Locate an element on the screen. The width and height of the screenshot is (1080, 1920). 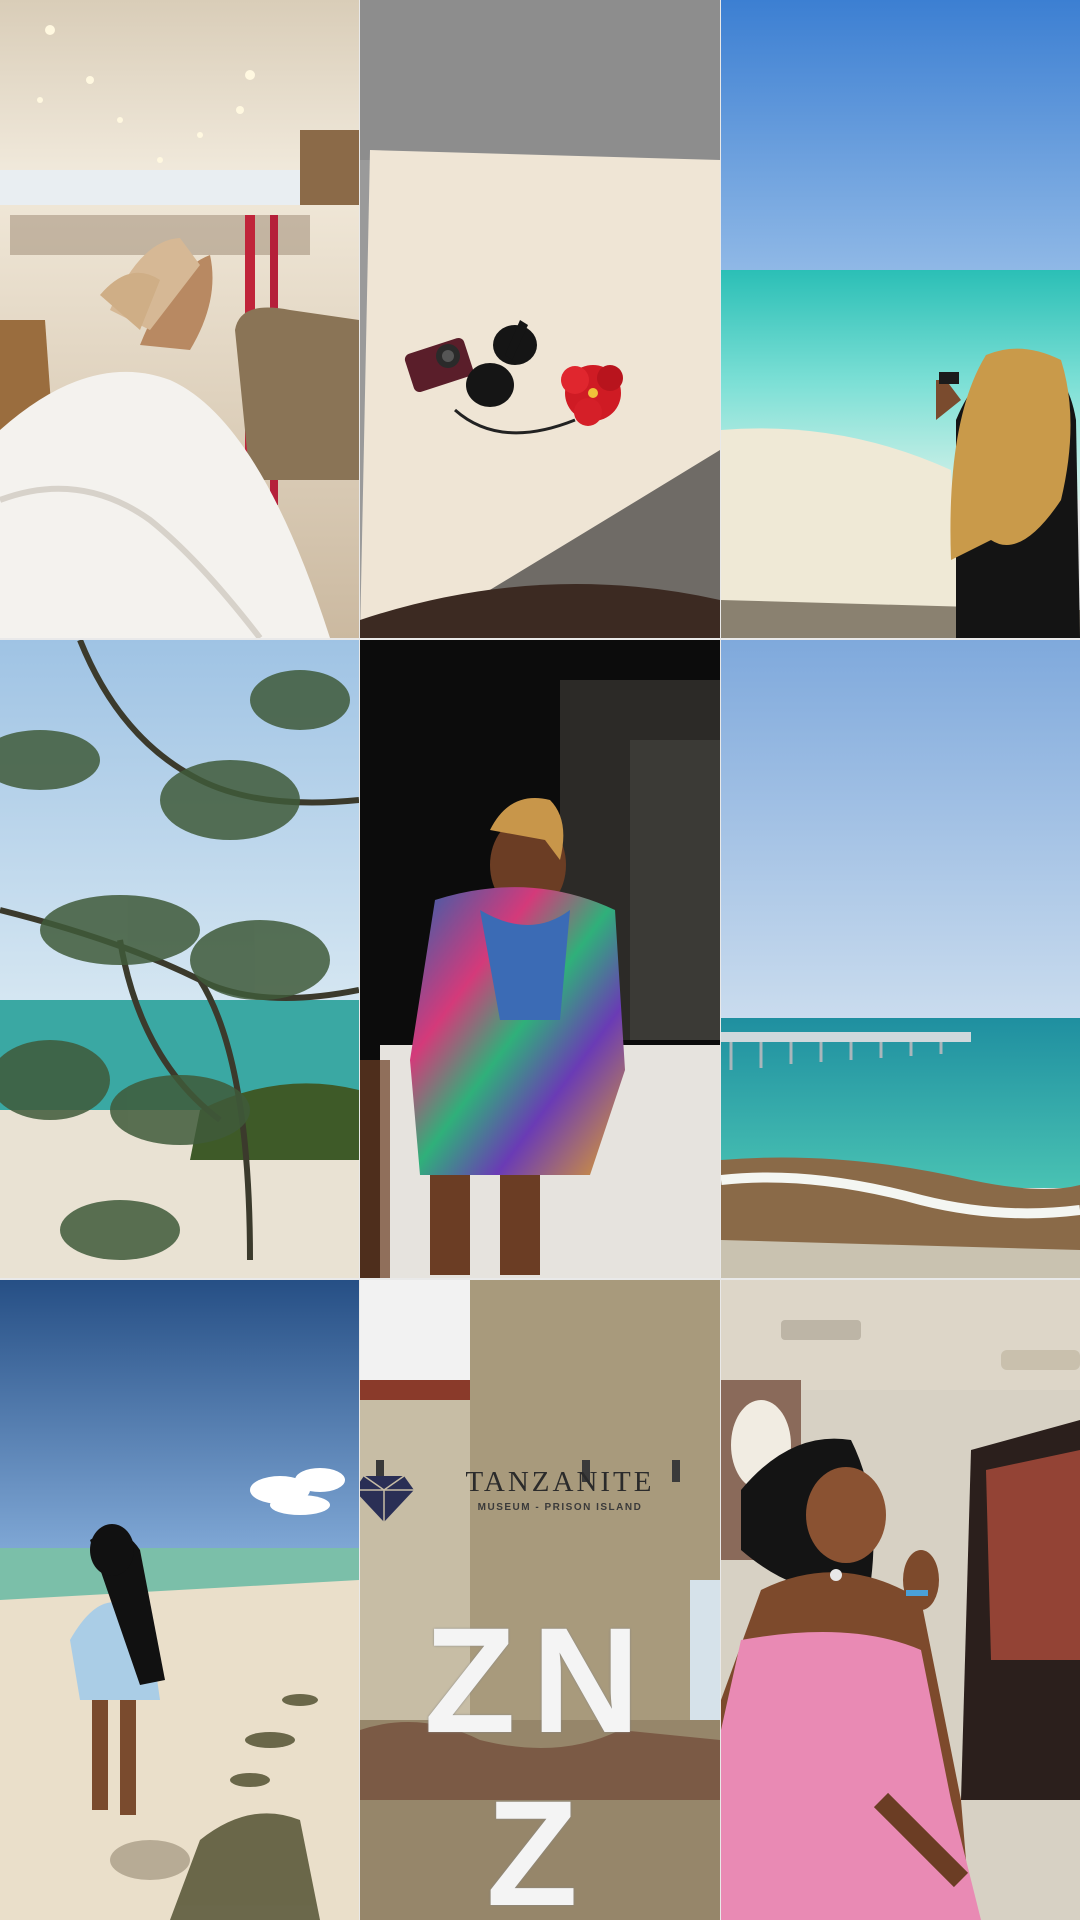
photo-tanzanite-museum-wall: TANZANITE MUSEUM - PRISON ISLAND ZN Z is located at coordinates (540, 1600).